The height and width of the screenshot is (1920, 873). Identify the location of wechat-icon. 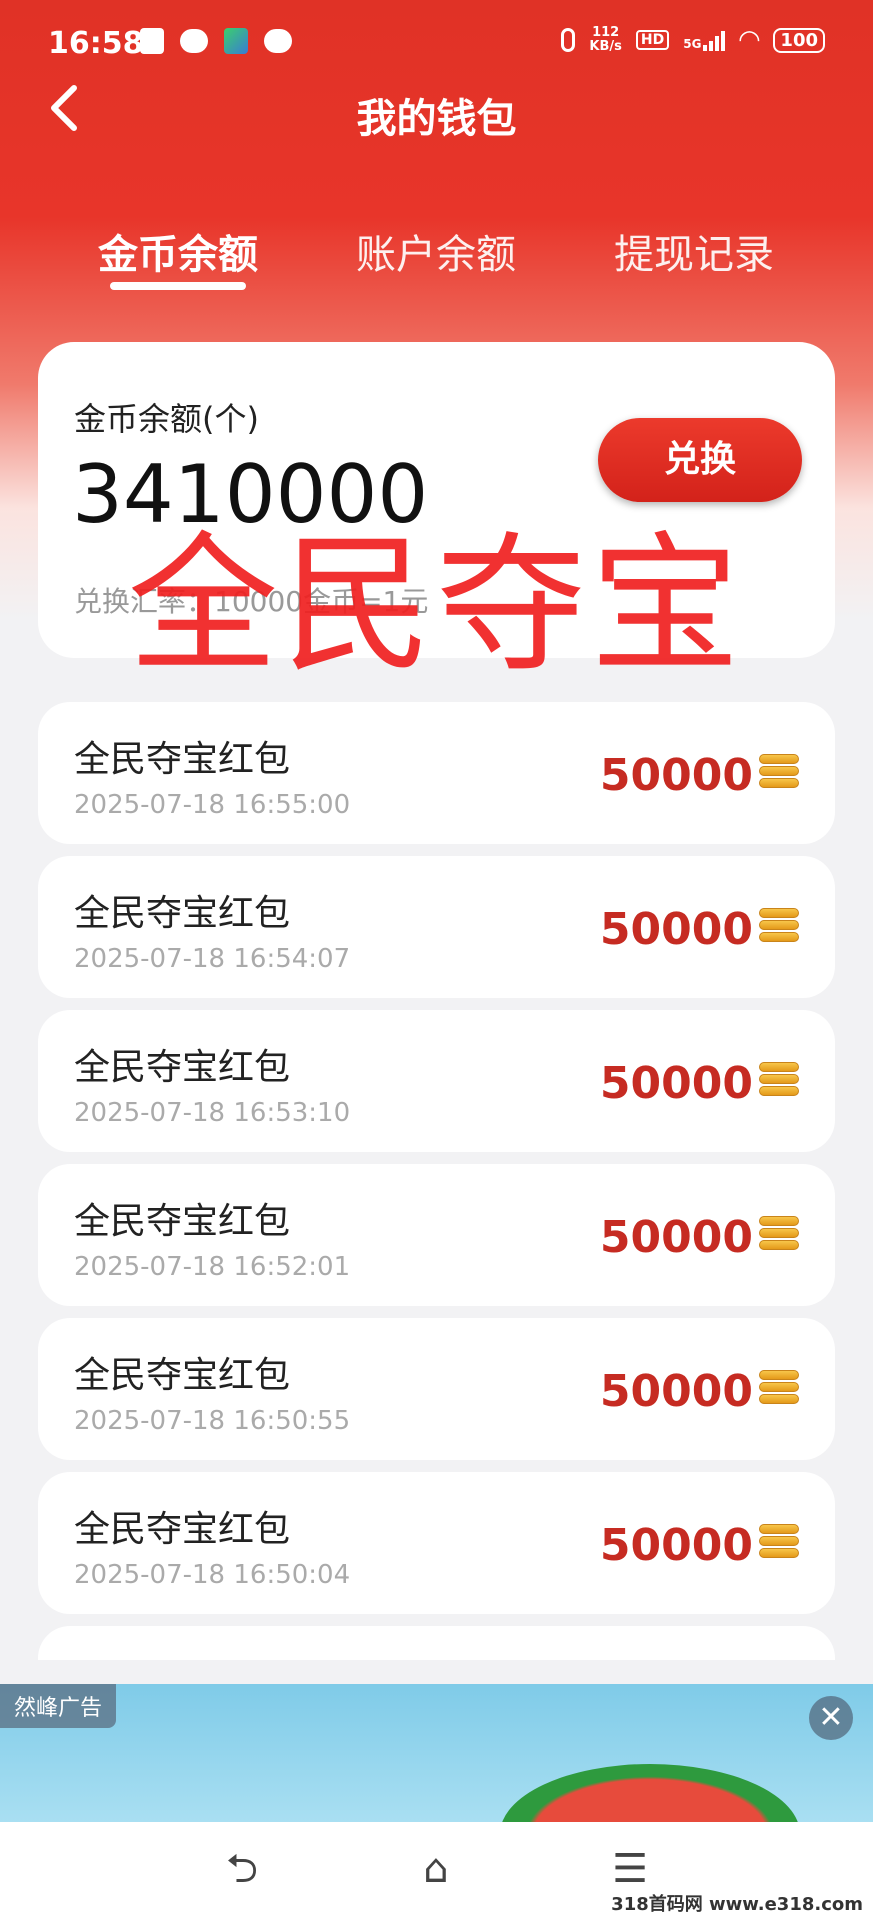
(194, 41).